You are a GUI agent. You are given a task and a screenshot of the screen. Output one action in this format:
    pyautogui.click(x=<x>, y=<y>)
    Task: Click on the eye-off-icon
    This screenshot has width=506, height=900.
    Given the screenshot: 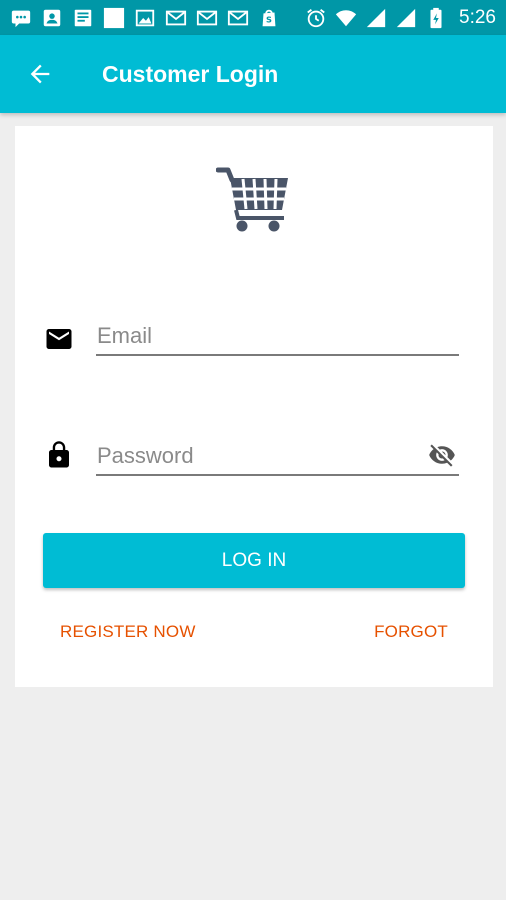 What is the action you would take?
    pyautogui.click(x=442, y=455)
    